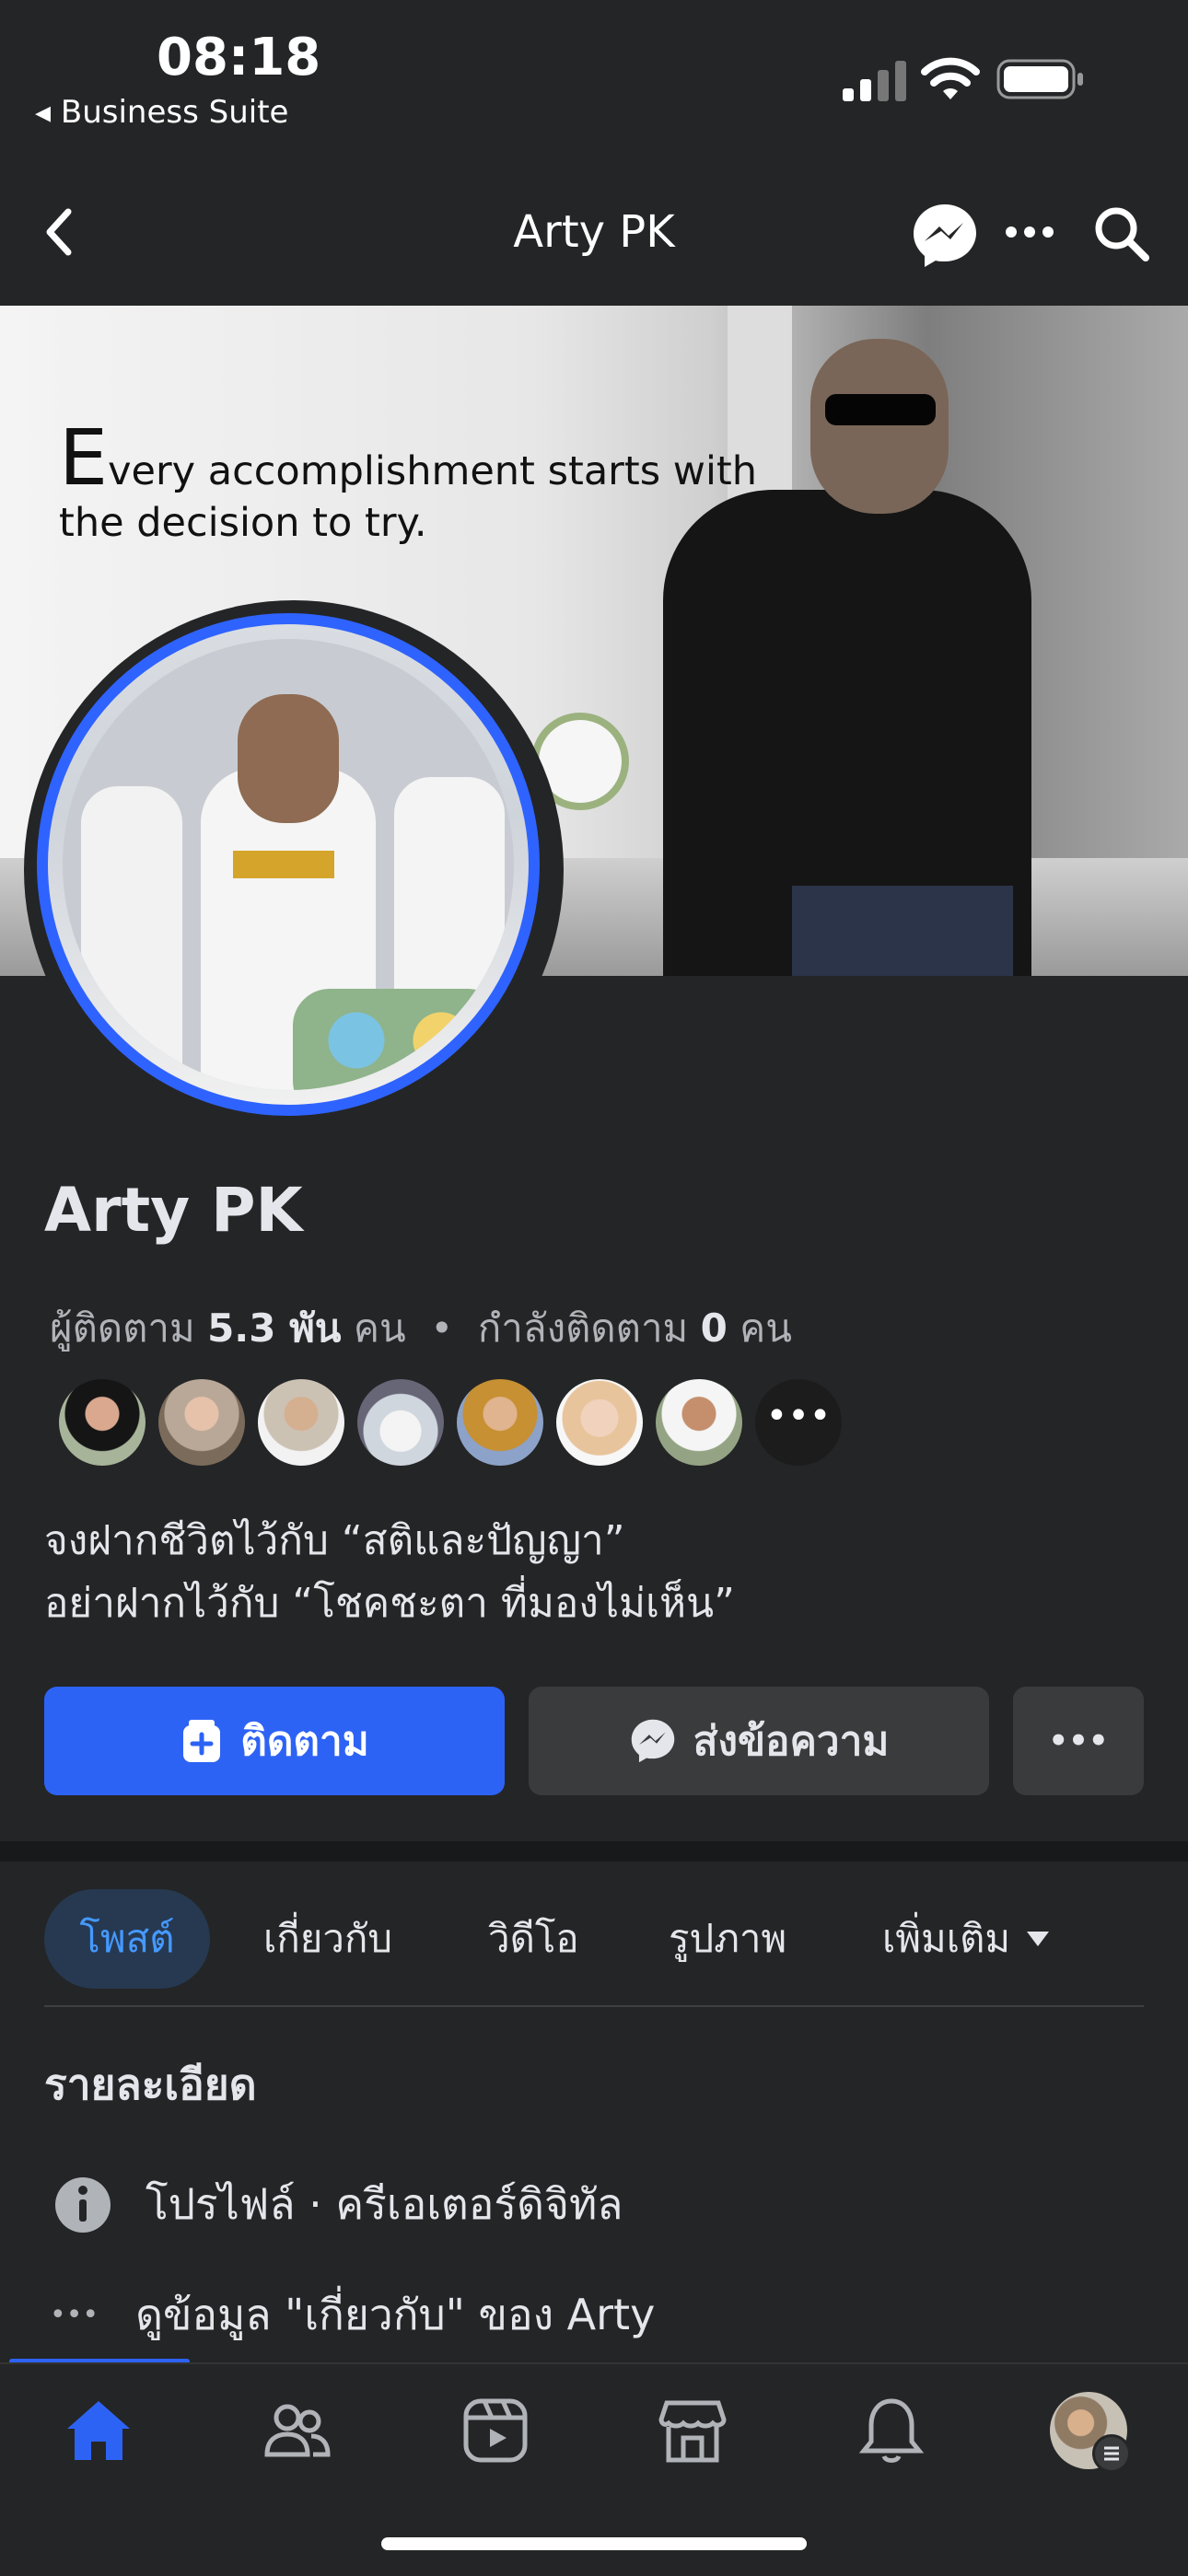  I want to click on tab-about: เกี่ยวกับ, so click(327, 1939).